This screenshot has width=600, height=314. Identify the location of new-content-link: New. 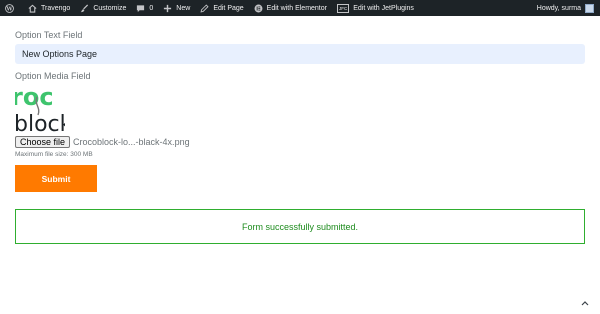
(176, 8).